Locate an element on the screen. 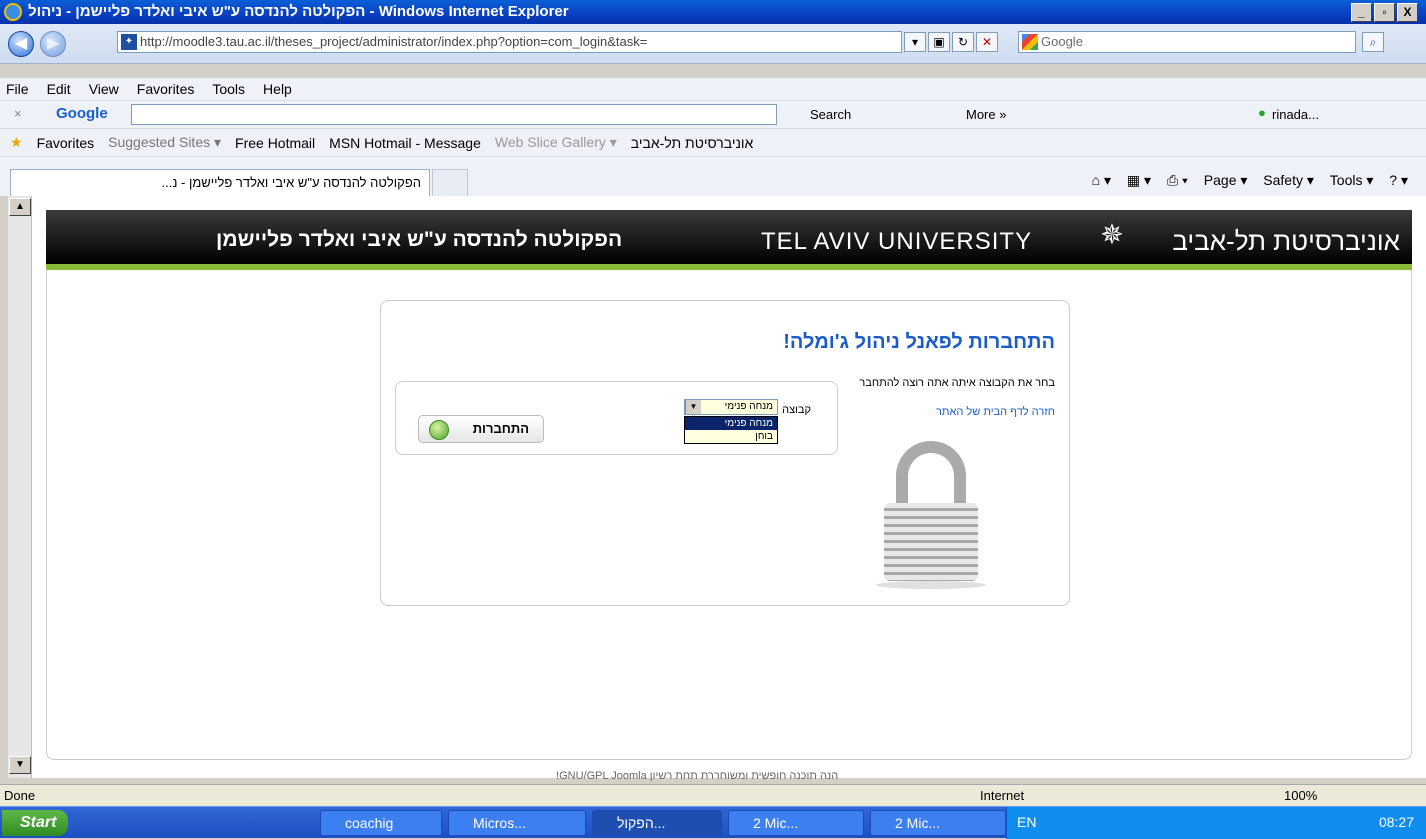 This screenshot has width=1426, height=839. system-tray: EN 08:27 is located at coordinates (1216, 823).